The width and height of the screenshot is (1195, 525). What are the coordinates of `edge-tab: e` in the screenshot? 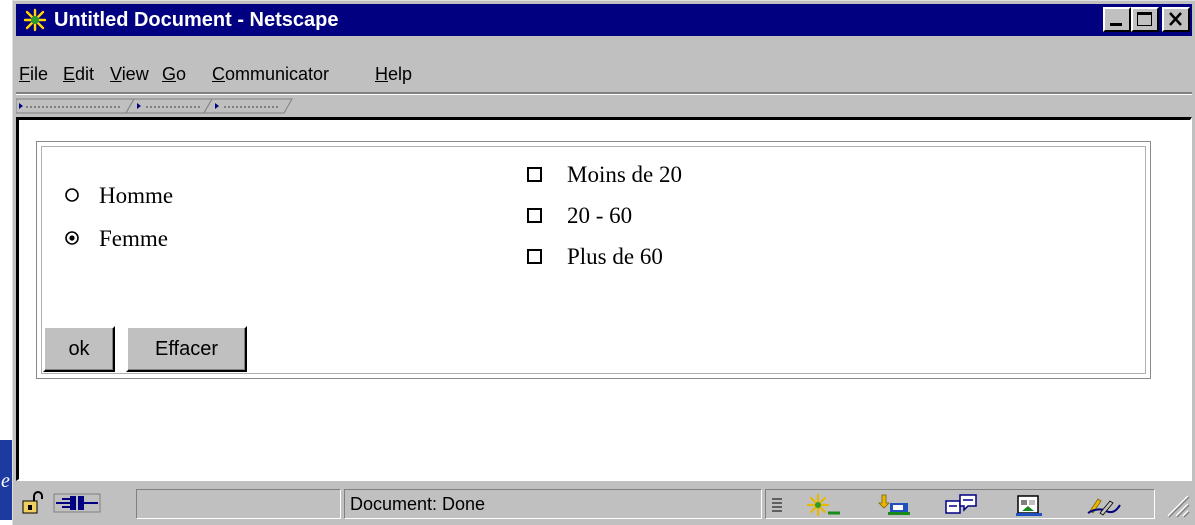 It's located at (6, 480).